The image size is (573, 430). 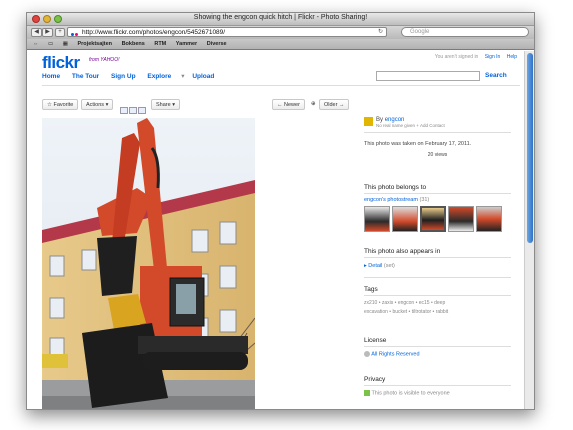 What do you see at coordinates (368, 121) in the screenshot?
I see `owner-avatar` at bounding box center [368, 121].